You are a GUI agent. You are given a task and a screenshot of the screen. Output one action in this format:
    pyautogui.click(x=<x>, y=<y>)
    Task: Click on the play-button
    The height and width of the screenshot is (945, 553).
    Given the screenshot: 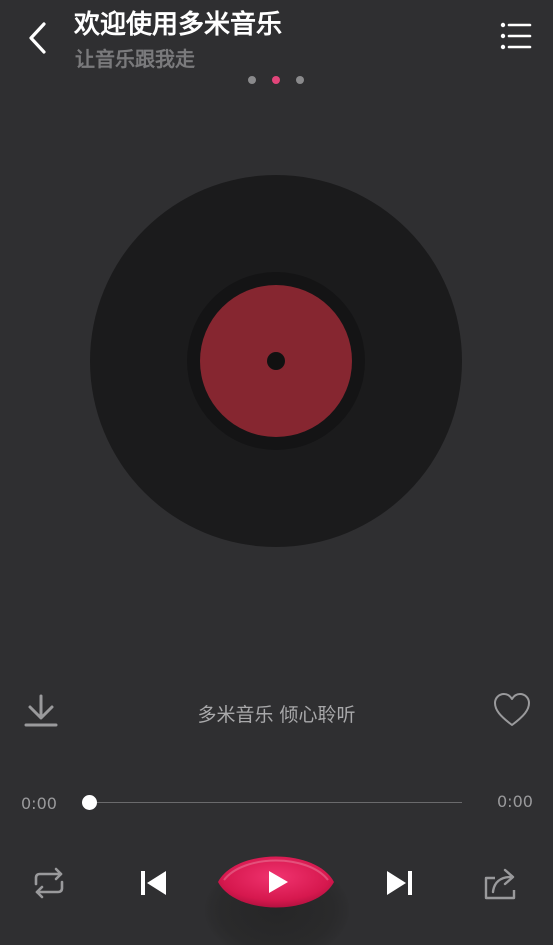 What is the action you would take?
    pyautogui.click(x=276, y=882)
    